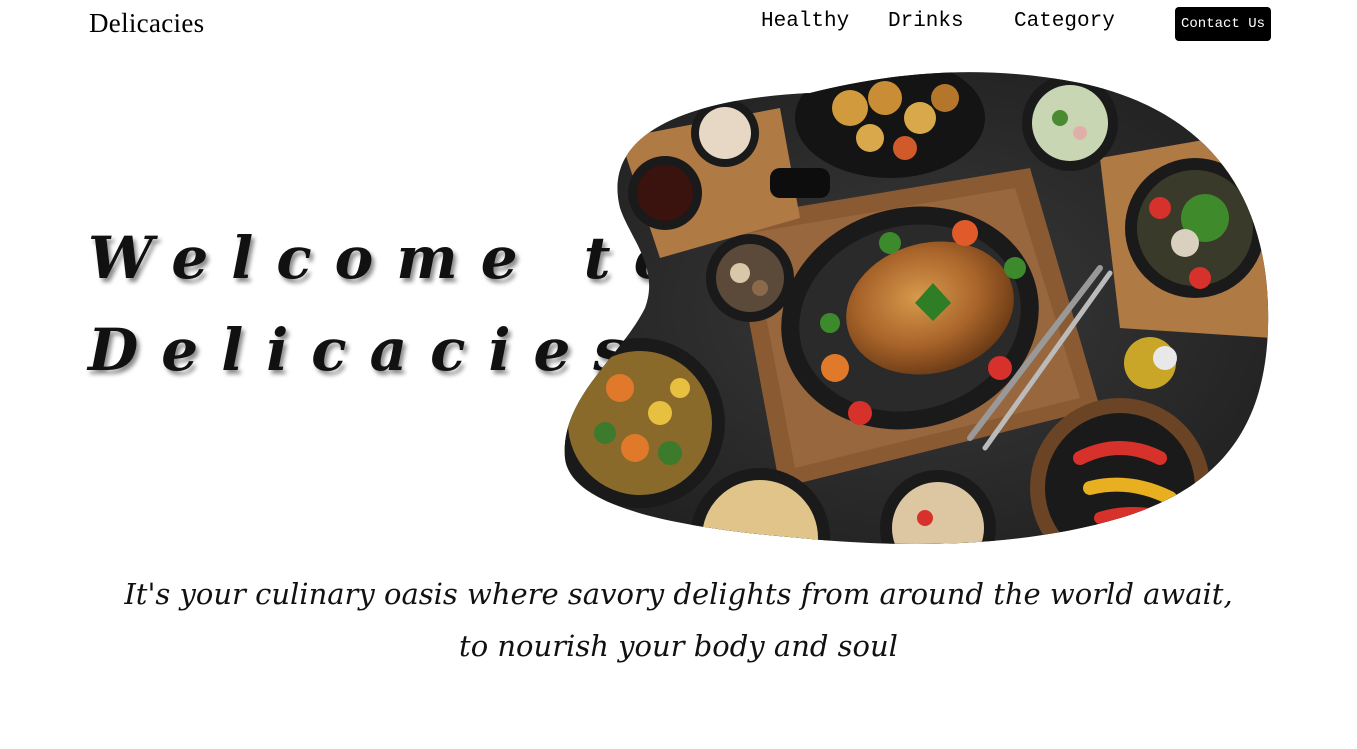  I want to click on nav-link-drinks: Drinks, so click(926, 21).